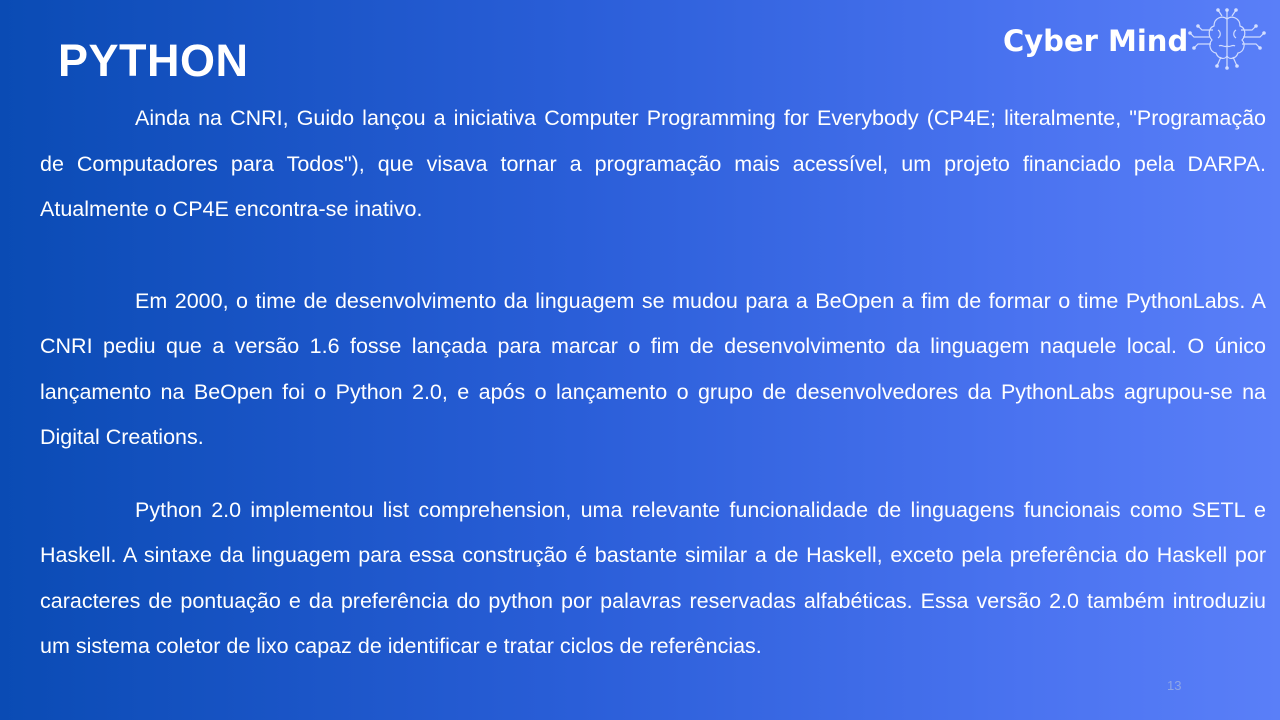 Image resolution: width=1280 pixels, height=720 pixels. What do you see at coordinates (1096, 41) in the screenshot?
I see `logo-text: Cyber Mind` at bounding box center [1096, 41].